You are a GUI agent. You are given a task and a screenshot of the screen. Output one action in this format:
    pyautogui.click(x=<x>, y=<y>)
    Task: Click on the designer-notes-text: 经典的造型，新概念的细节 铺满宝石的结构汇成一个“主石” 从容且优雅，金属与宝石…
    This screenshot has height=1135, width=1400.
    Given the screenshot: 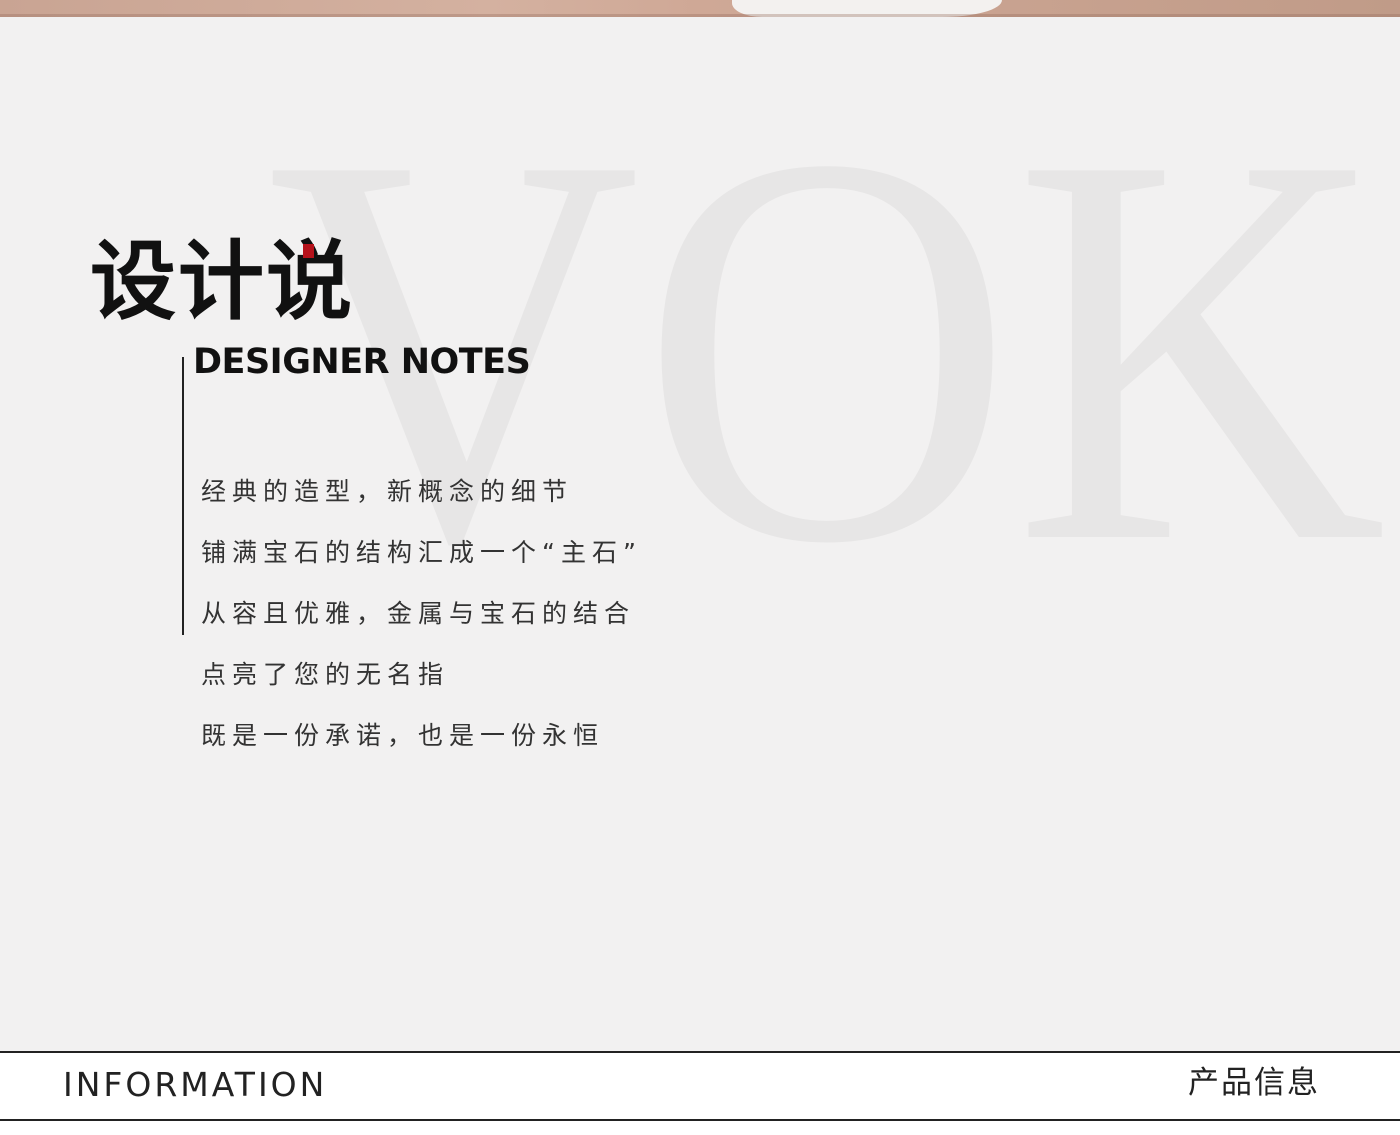 What is the action you would take?
    pyautogui.click(x=421, y=627)
    